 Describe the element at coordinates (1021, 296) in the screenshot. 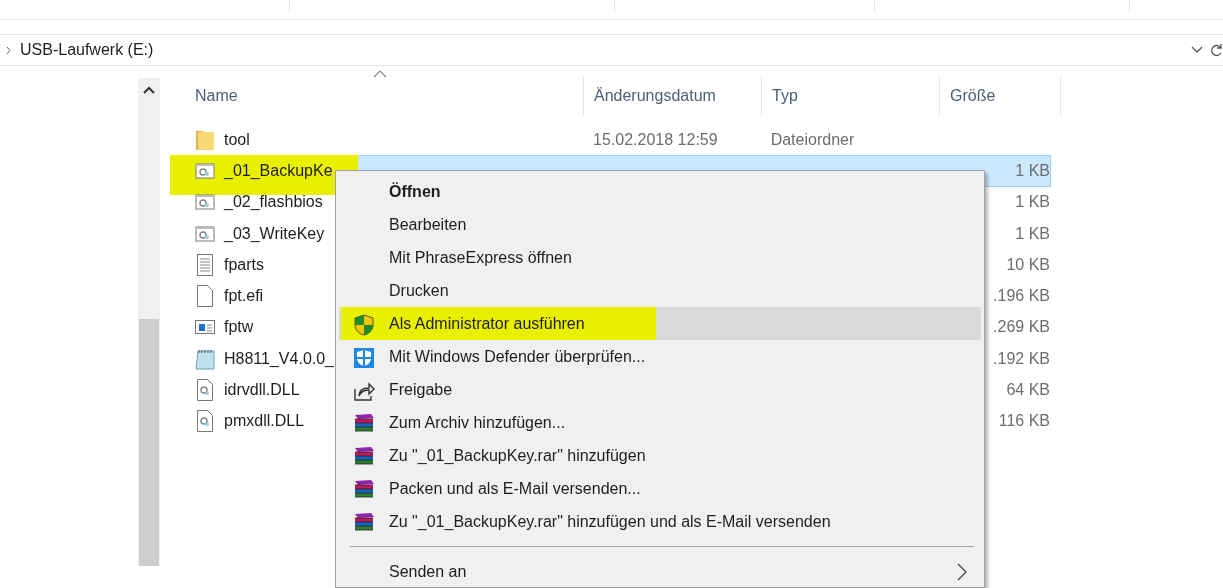

I see `file-size: .196 KB` at that location.